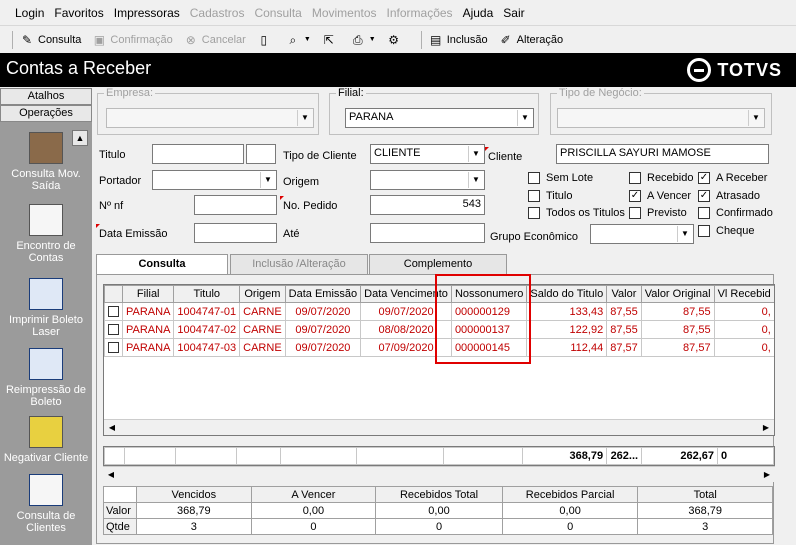 The width and height of the screenshot is (796, 545). Describe the element at coordinates (660, 196) in the screenshot. I see `checkbox-a-vencer: ✓ A Vencer` at that location.